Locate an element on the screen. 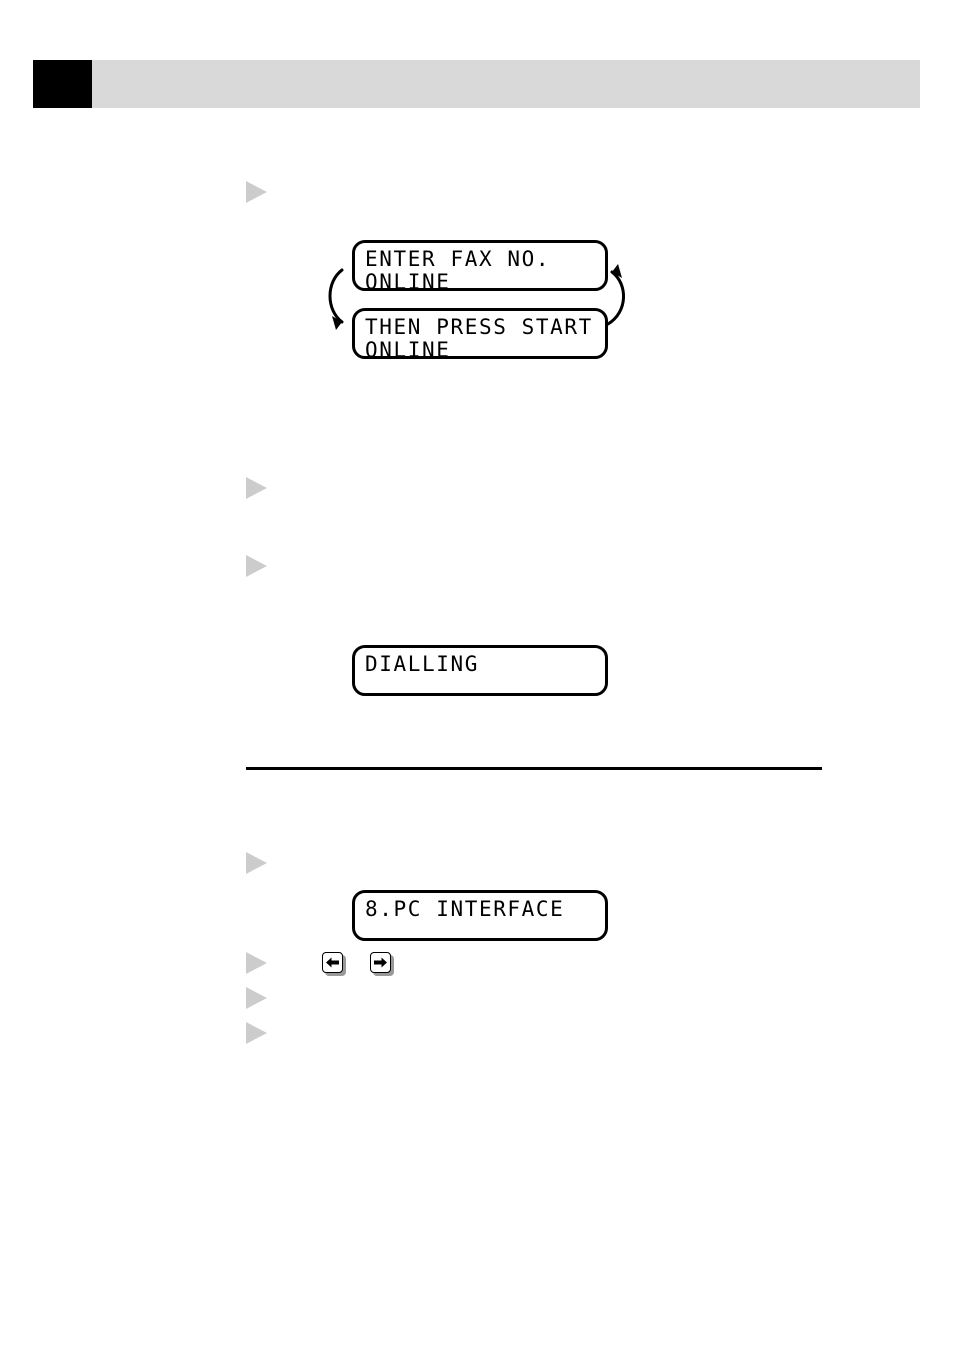 The height and width of the screenshot is (1348, 954). lcd-line-1: THEN PRESS START is located at coordinates (479, 327).